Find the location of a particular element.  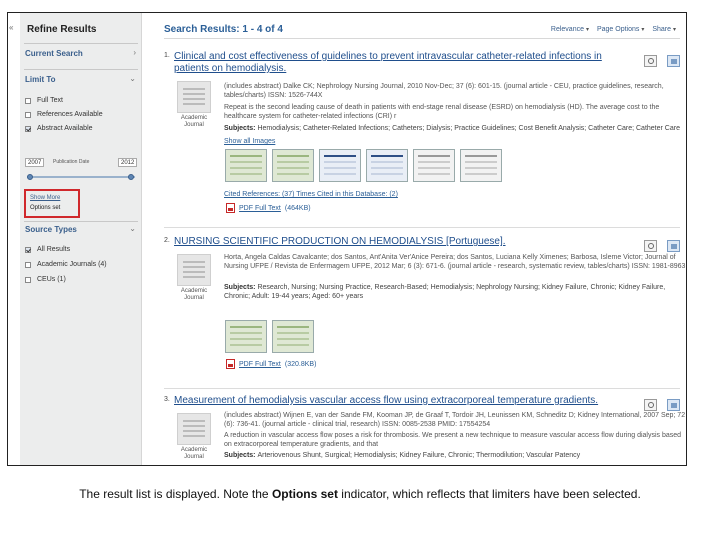

source-label: All Results is located at coordinates (54, 249).